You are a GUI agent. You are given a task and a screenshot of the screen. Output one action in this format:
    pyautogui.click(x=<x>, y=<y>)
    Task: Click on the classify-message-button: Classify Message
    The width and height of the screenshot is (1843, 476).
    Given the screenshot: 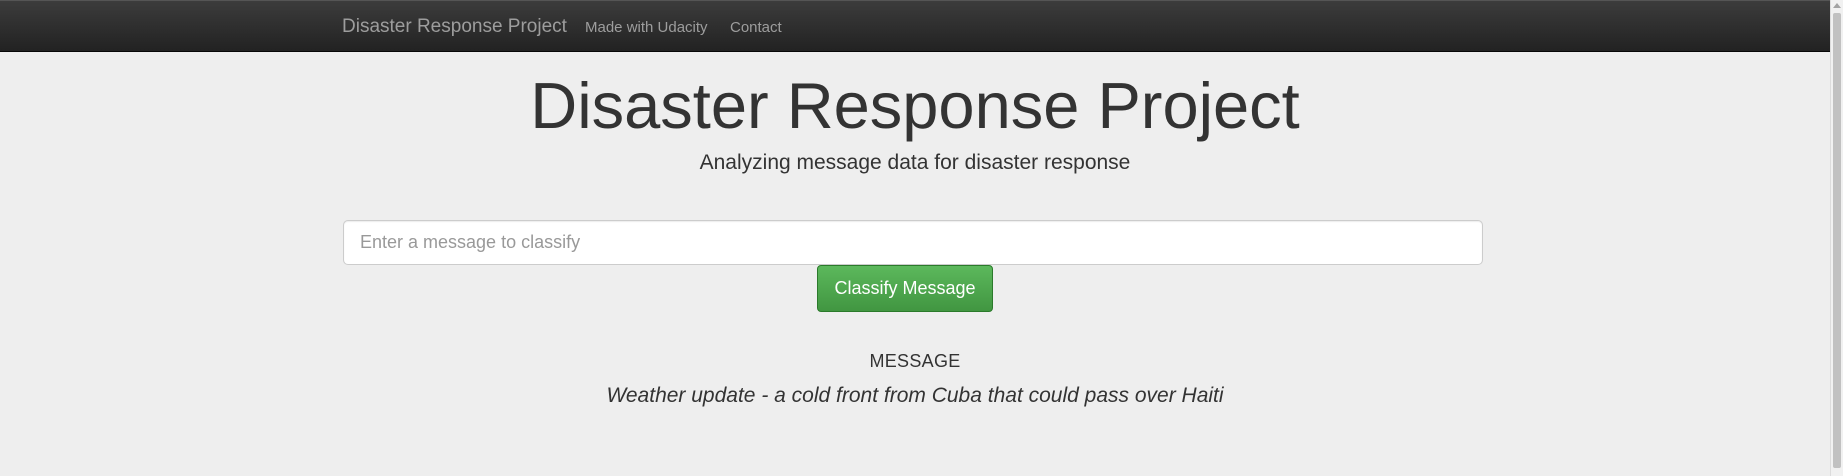 What is the action you would take?
    pyautogui.click(x=905, y=288)
    